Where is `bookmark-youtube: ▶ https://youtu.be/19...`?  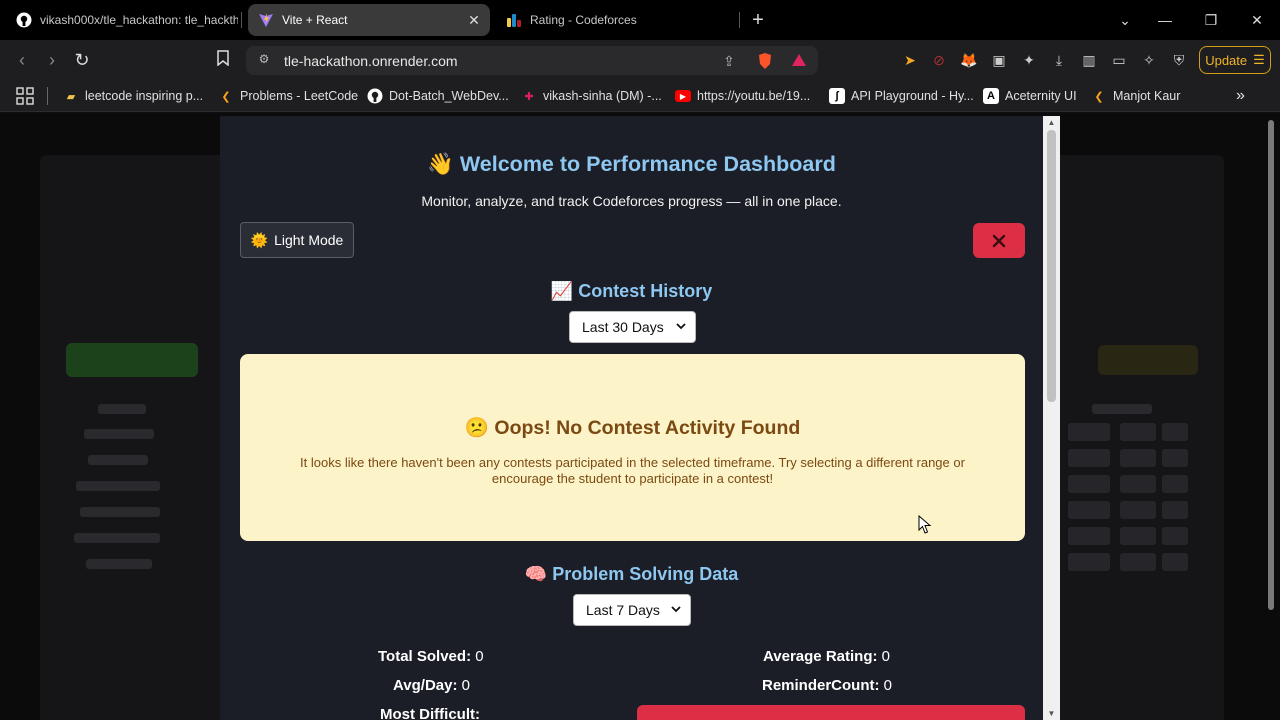
bookmark-youtube: ▶ https://youtu.be/19... is located at coordinates (742, 96).